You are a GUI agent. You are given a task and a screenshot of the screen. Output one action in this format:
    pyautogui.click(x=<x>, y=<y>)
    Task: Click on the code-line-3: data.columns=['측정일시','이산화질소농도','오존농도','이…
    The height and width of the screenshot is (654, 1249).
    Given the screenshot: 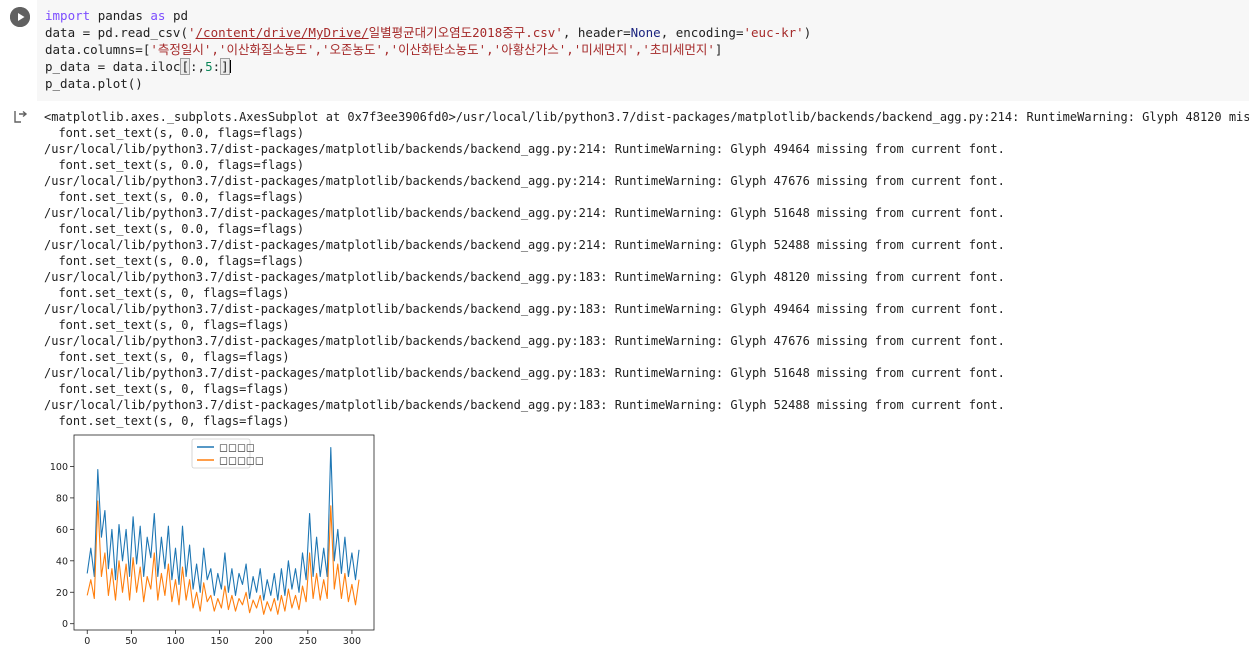 What is the action you would take?
    pyautogui.click(x=384, y=49)
    